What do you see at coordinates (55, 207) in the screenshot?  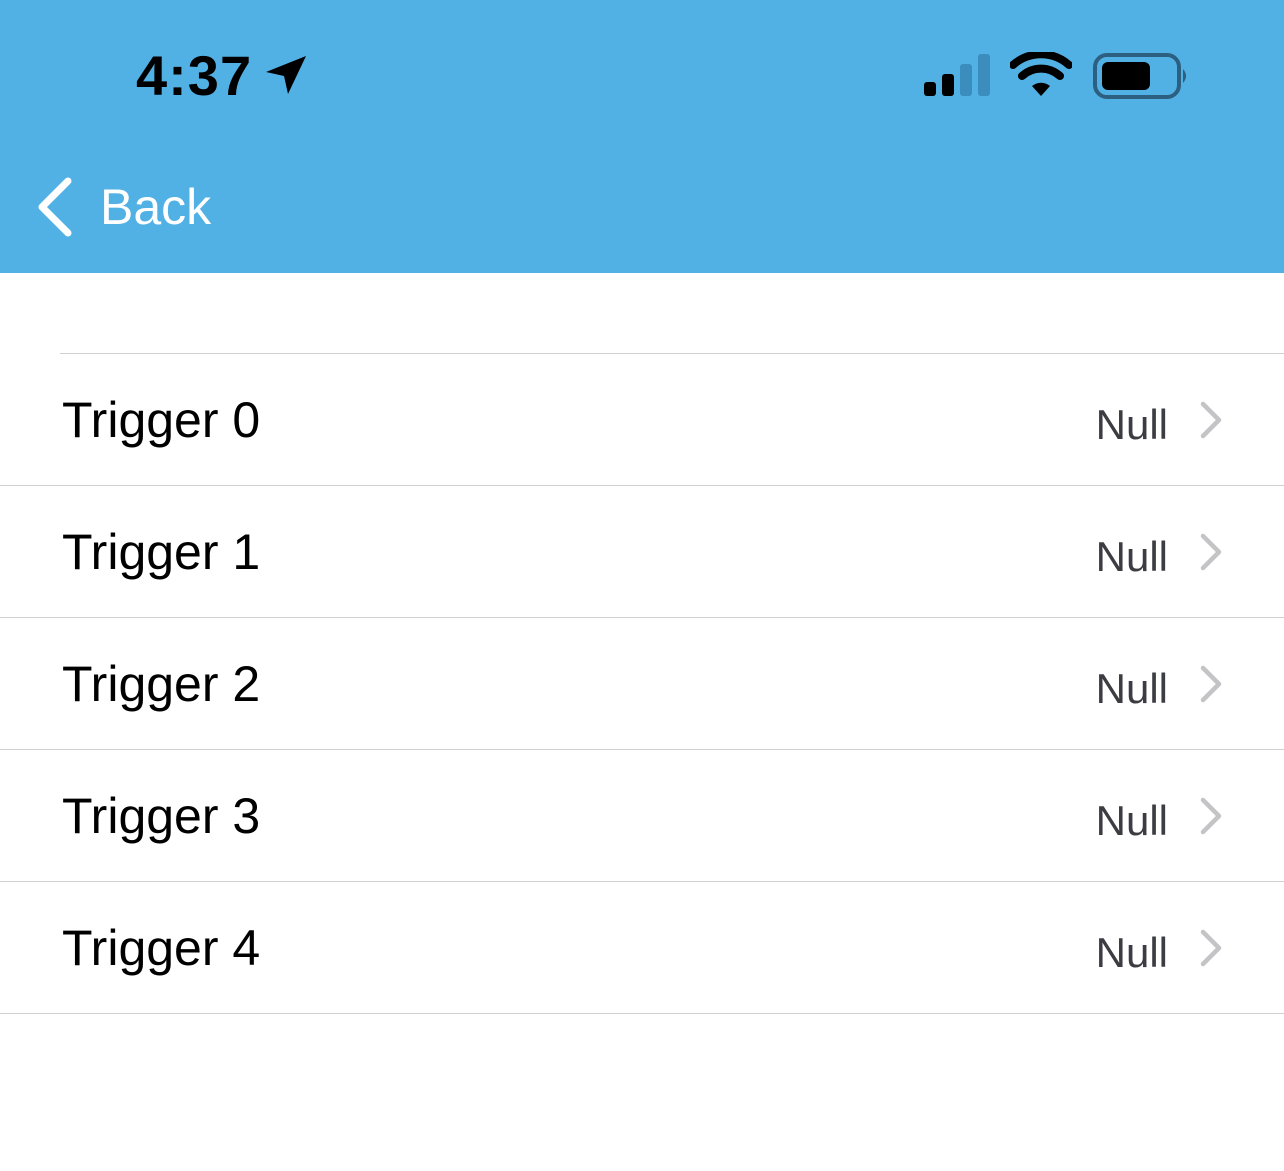 I see `chevron-left-icon` at bounding box center [55, 207].